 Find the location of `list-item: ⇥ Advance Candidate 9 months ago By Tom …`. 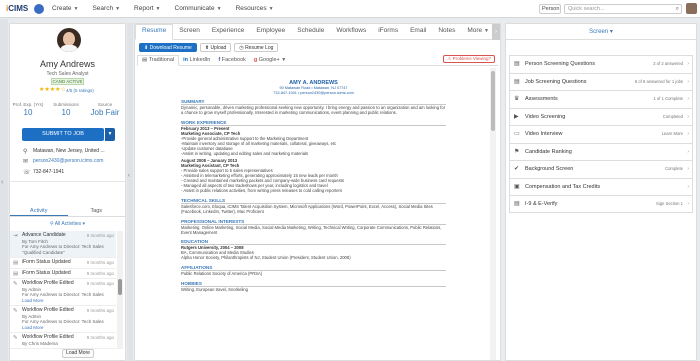

list-item: ⇥ Advance Candidate 9 months ago By Tom … is located at coordinates (63, 244).